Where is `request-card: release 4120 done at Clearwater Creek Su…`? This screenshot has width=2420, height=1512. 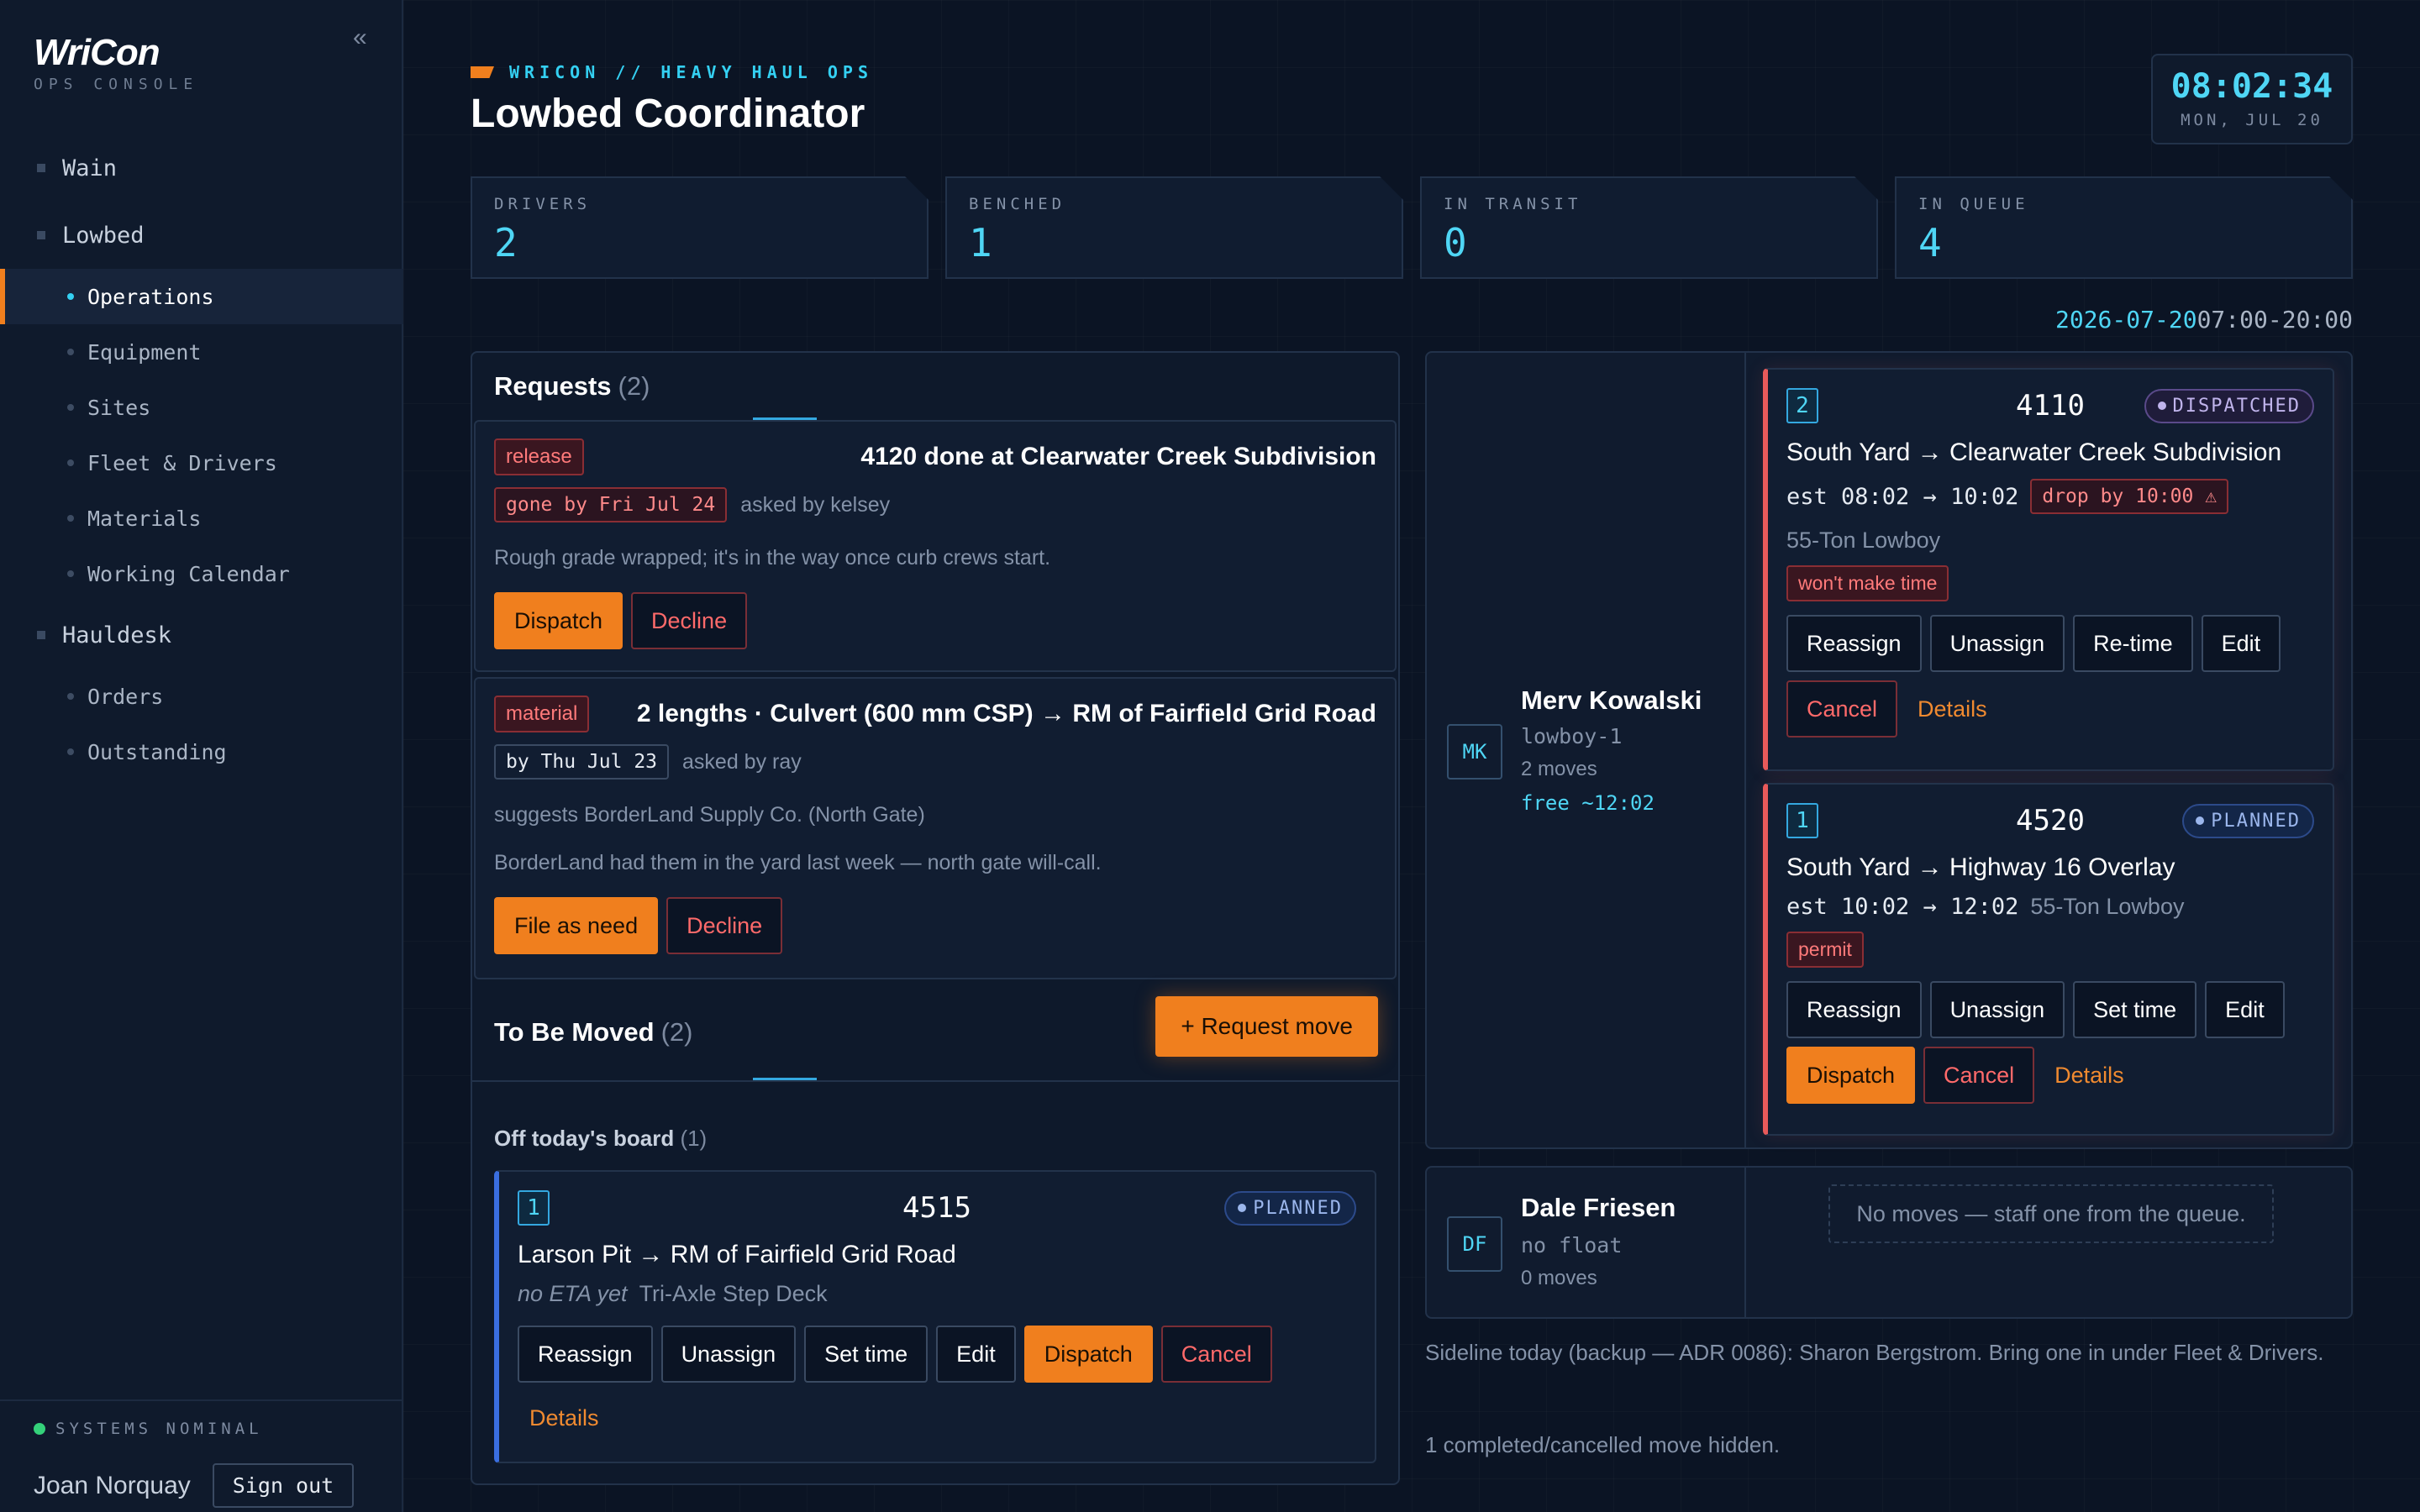
request-card: release 4120 done at Clearwater Creek Su… is located at coordinates (935, 546).